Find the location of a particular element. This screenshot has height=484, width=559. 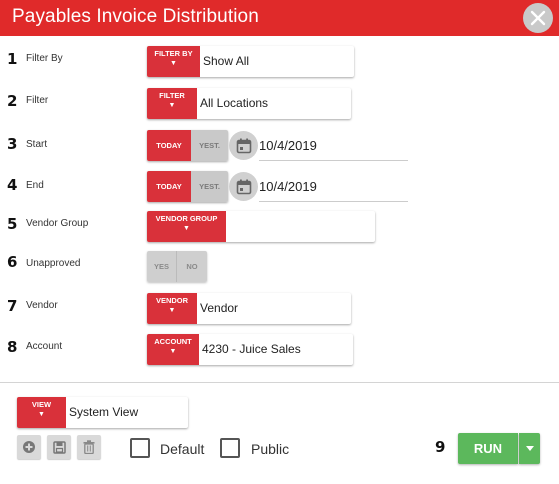

unapproved-no-button: NO is located at coordinates (192, 266).